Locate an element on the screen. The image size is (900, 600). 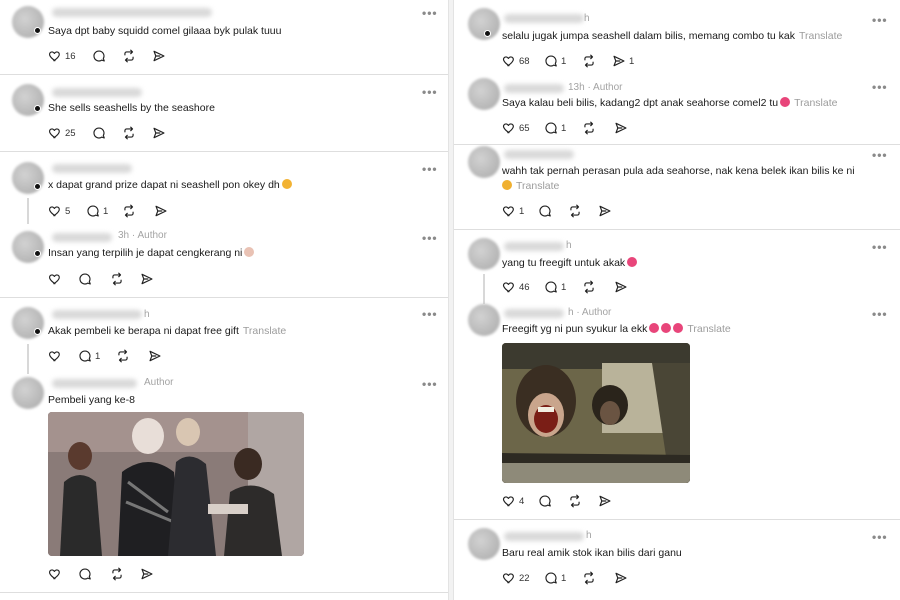
post-text: Pembeli yang ke-8 is located at coordinates (91, 400).